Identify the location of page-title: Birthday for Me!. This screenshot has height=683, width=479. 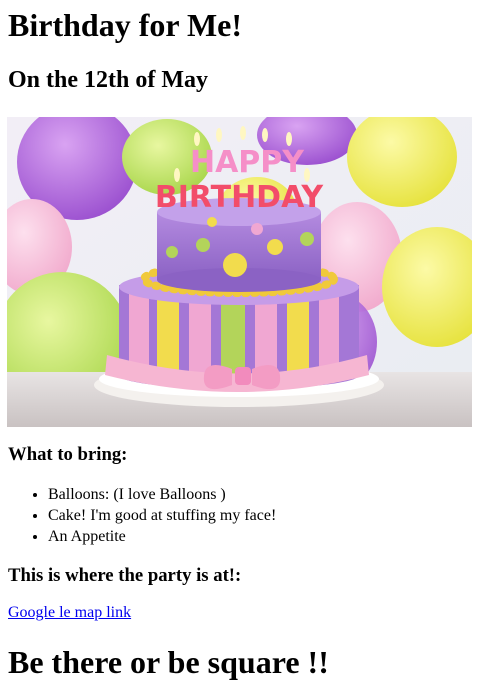
(125, 25).